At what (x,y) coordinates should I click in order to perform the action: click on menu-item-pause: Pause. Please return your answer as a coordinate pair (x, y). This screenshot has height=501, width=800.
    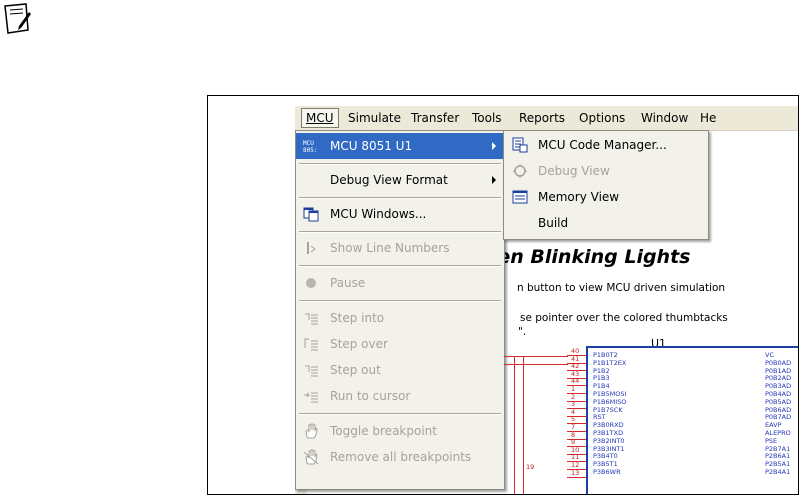
    Looking at the image, I should click on (400, 283).